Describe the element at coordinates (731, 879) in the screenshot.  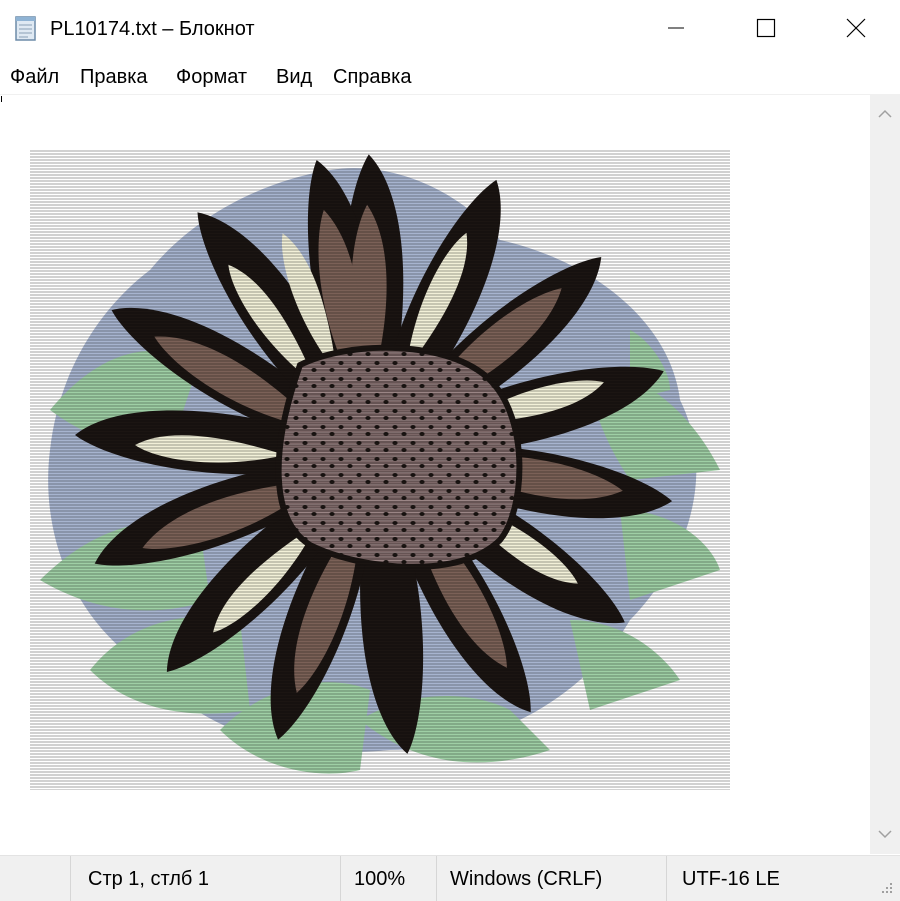
I see `encoding: UTF-16 LE` at that location.